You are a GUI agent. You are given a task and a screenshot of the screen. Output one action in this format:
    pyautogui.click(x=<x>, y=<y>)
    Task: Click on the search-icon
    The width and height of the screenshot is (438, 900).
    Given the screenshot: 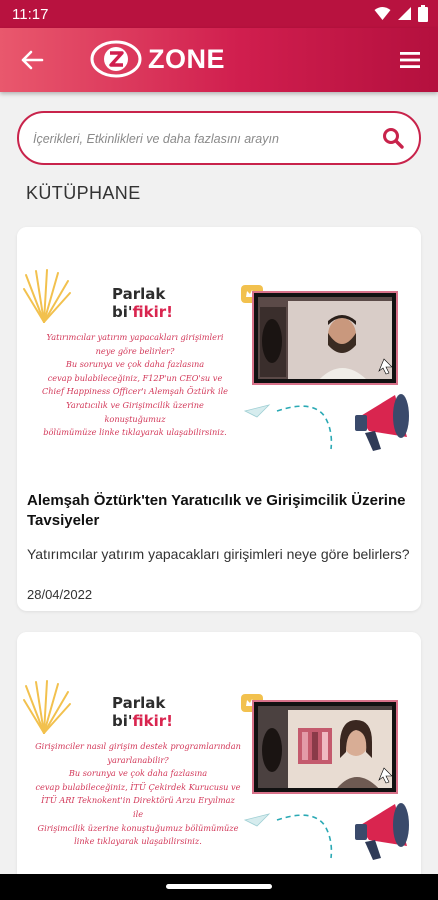 What is the action you would take?
    pyautogui.click(x=393, y=138)
    